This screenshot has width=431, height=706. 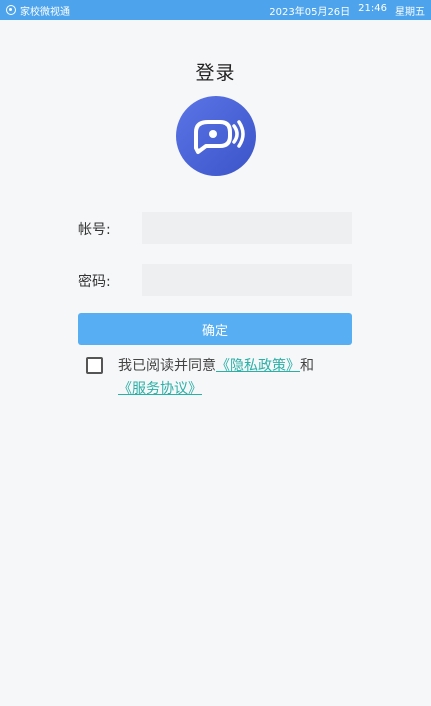 I want to click on password-label: 密码:, so click(x=94, y=282).